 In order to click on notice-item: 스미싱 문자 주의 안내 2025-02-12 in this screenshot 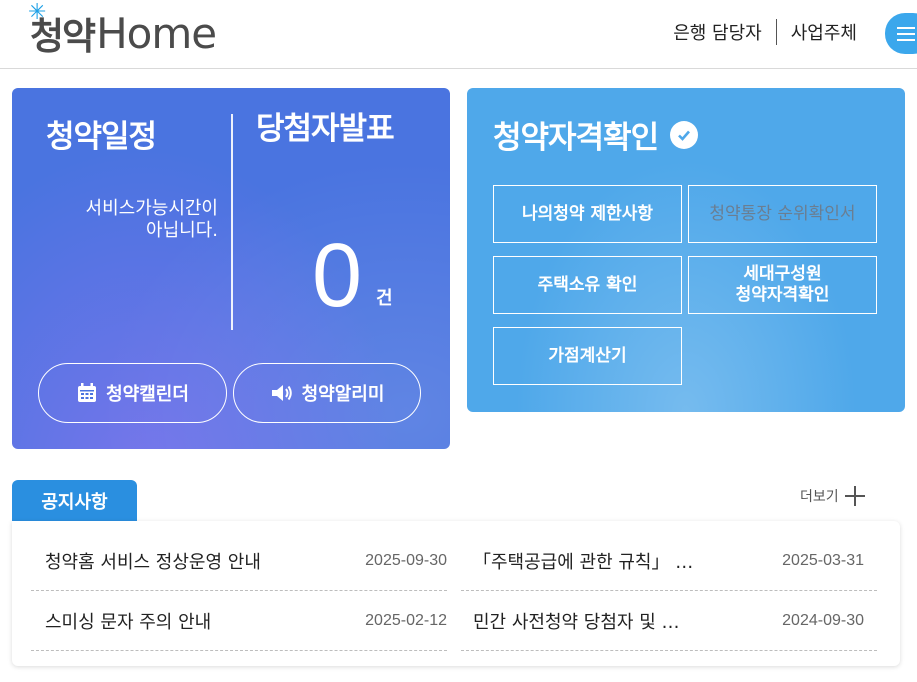, I will do `click(239, 621)`.